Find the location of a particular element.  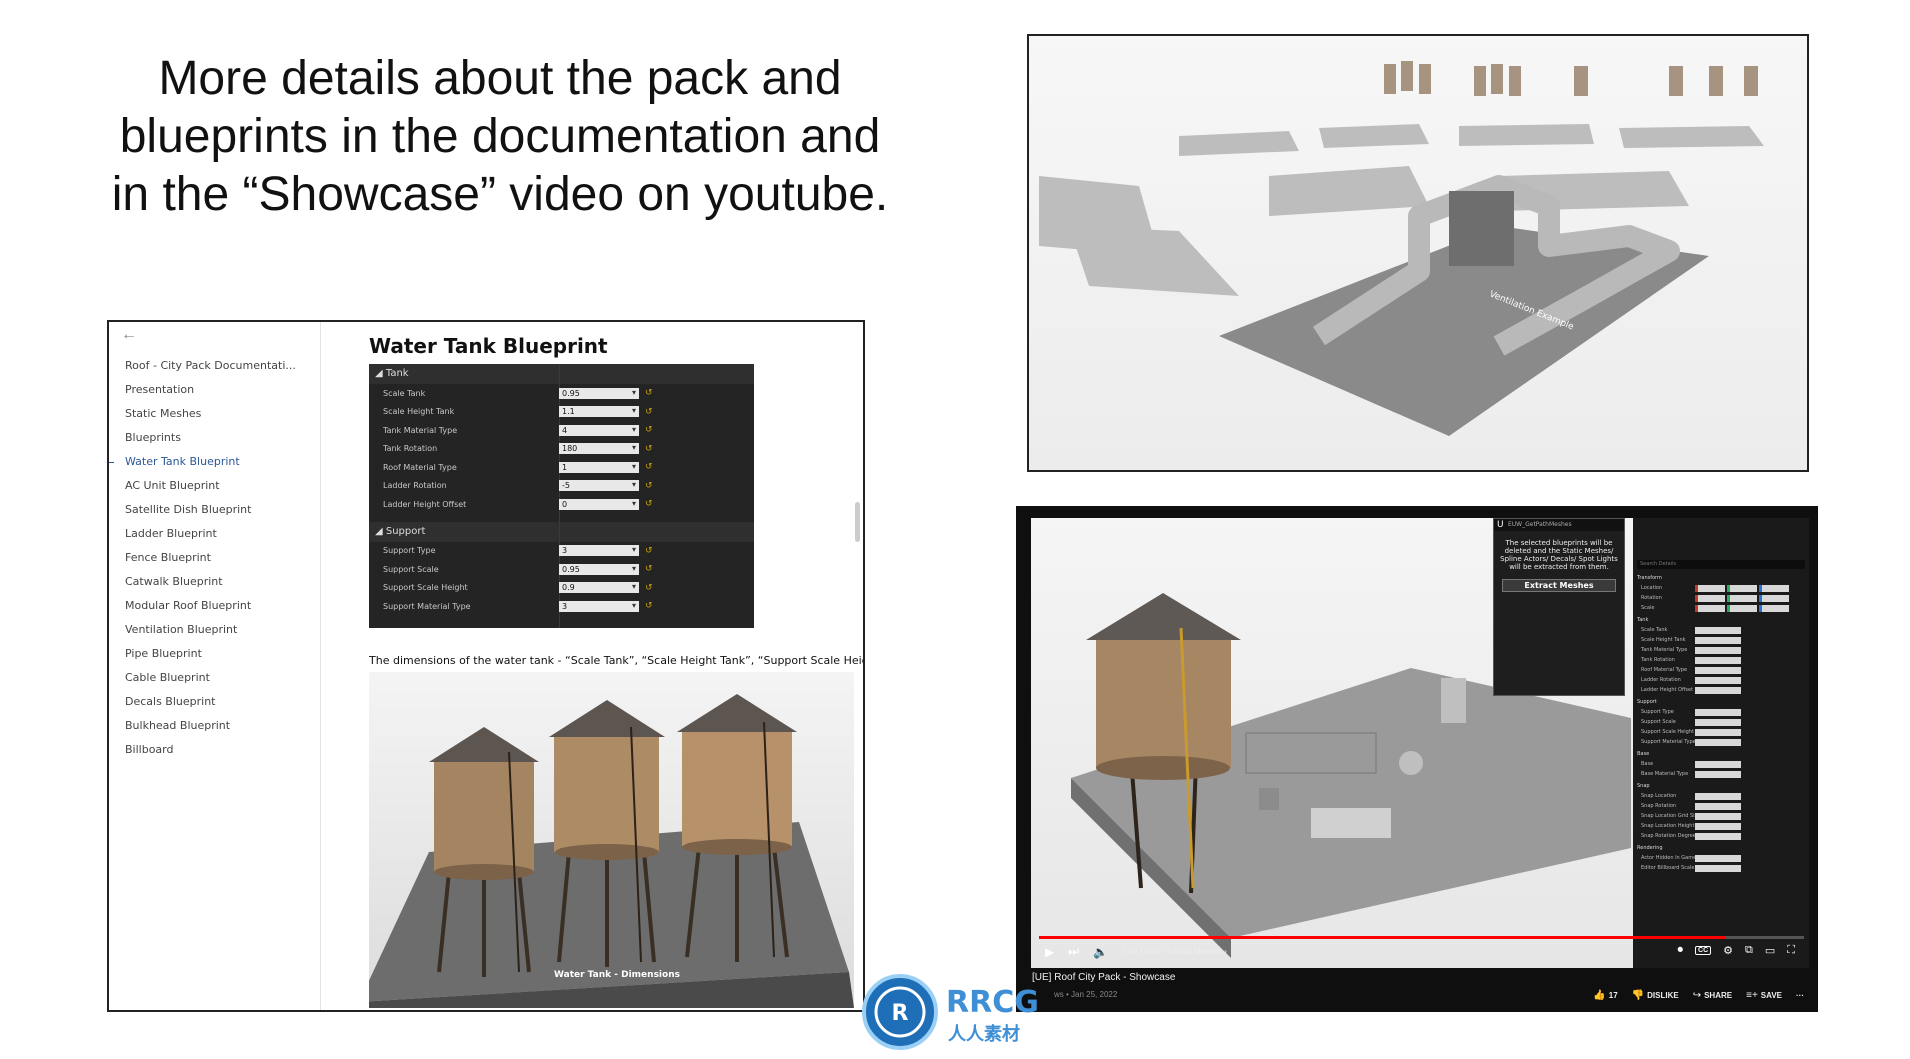

more-icon: ··· is located at coordinates (1800, 995).